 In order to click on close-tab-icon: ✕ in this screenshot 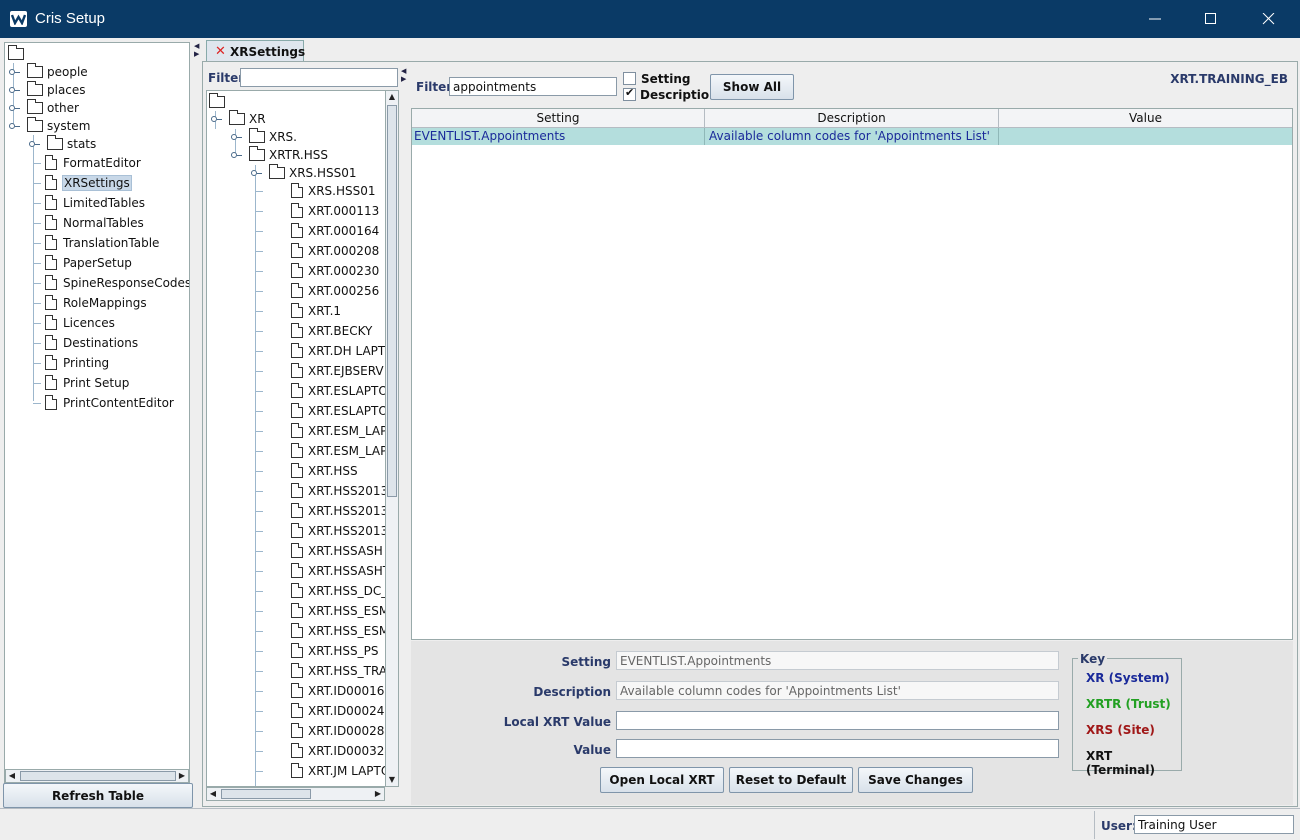, I will do `click(220, 51)`.